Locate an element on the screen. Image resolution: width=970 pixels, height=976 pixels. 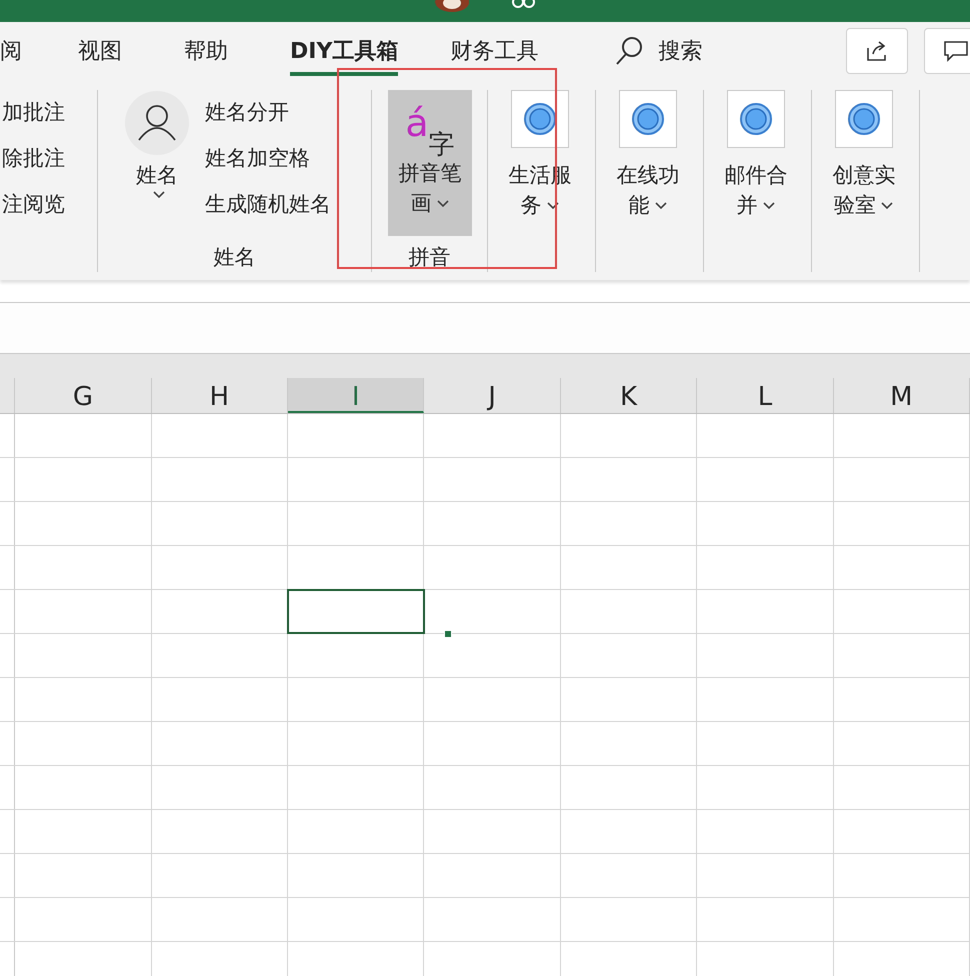
fill-handle is located at coordinates (448, 634).